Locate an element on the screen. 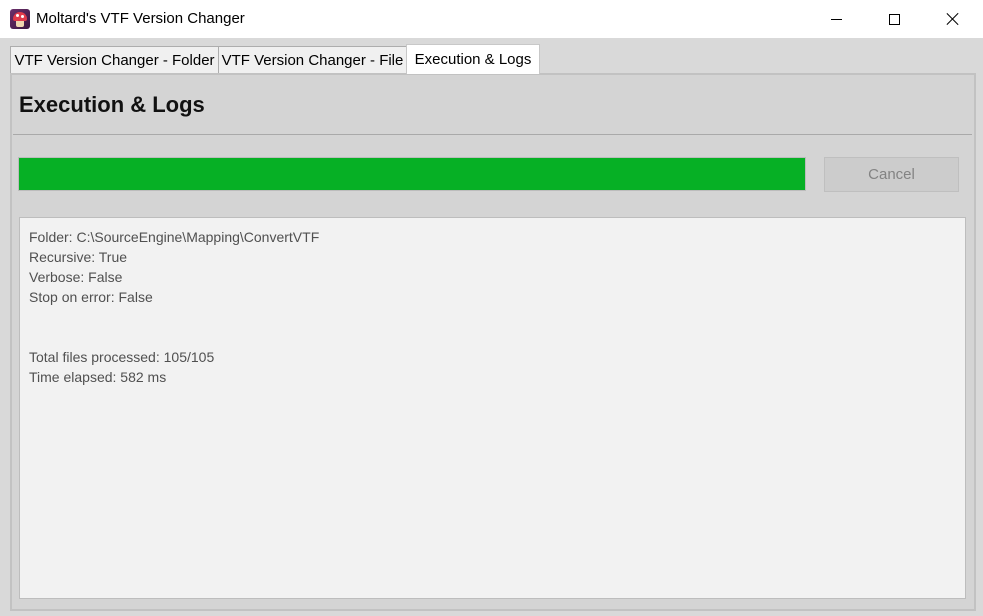 The width and height of the screenshot is (983, 616). close-icon is located at coordinates (953, 19).